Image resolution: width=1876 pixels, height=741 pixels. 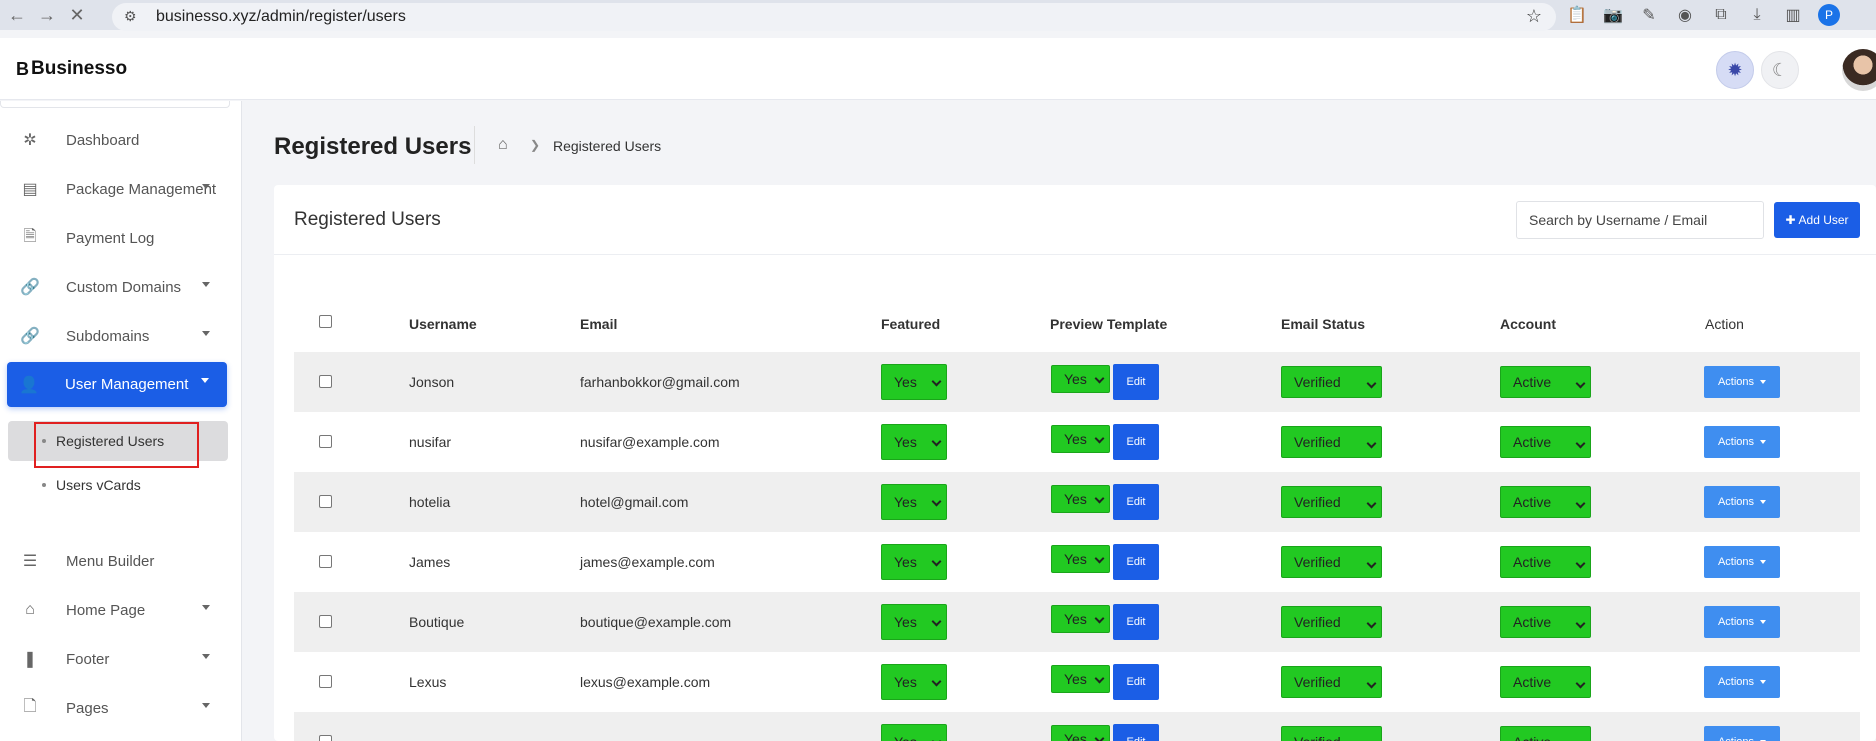 I want to click on logo-text: Businesso, so click(x=79, y=68).